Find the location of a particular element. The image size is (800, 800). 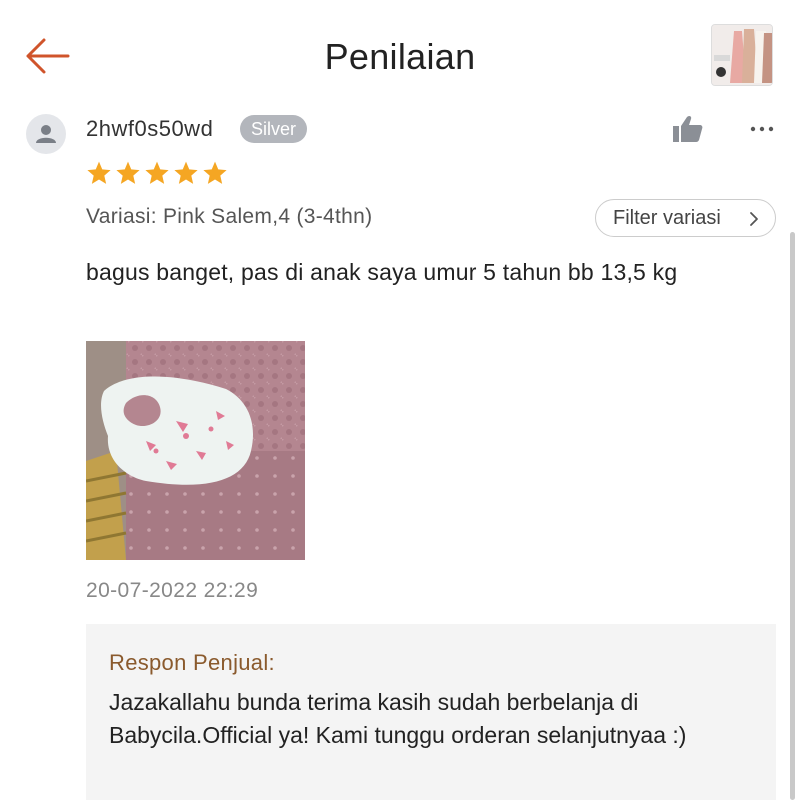

user-icon is located at coordinates (46, 134).